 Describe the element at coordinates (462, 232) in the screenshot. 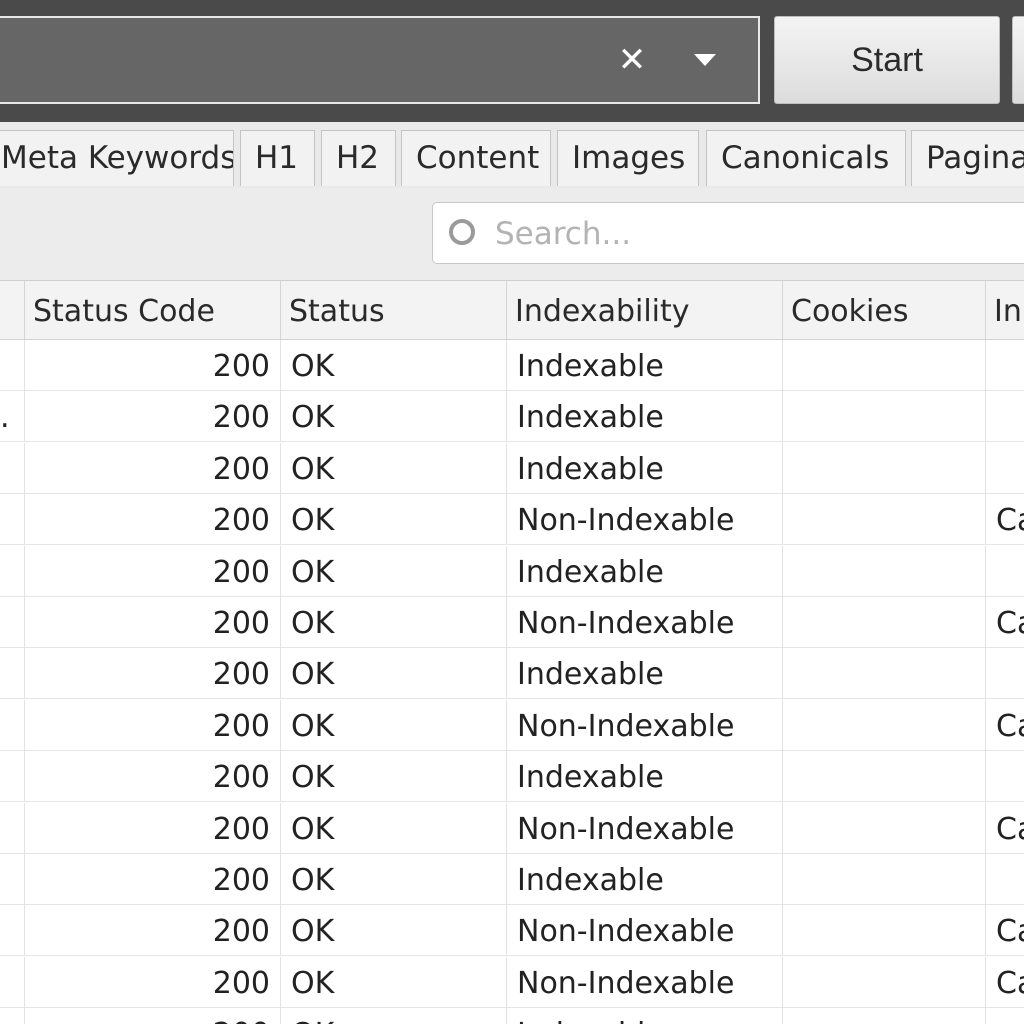

I see `search-icon` at that location.